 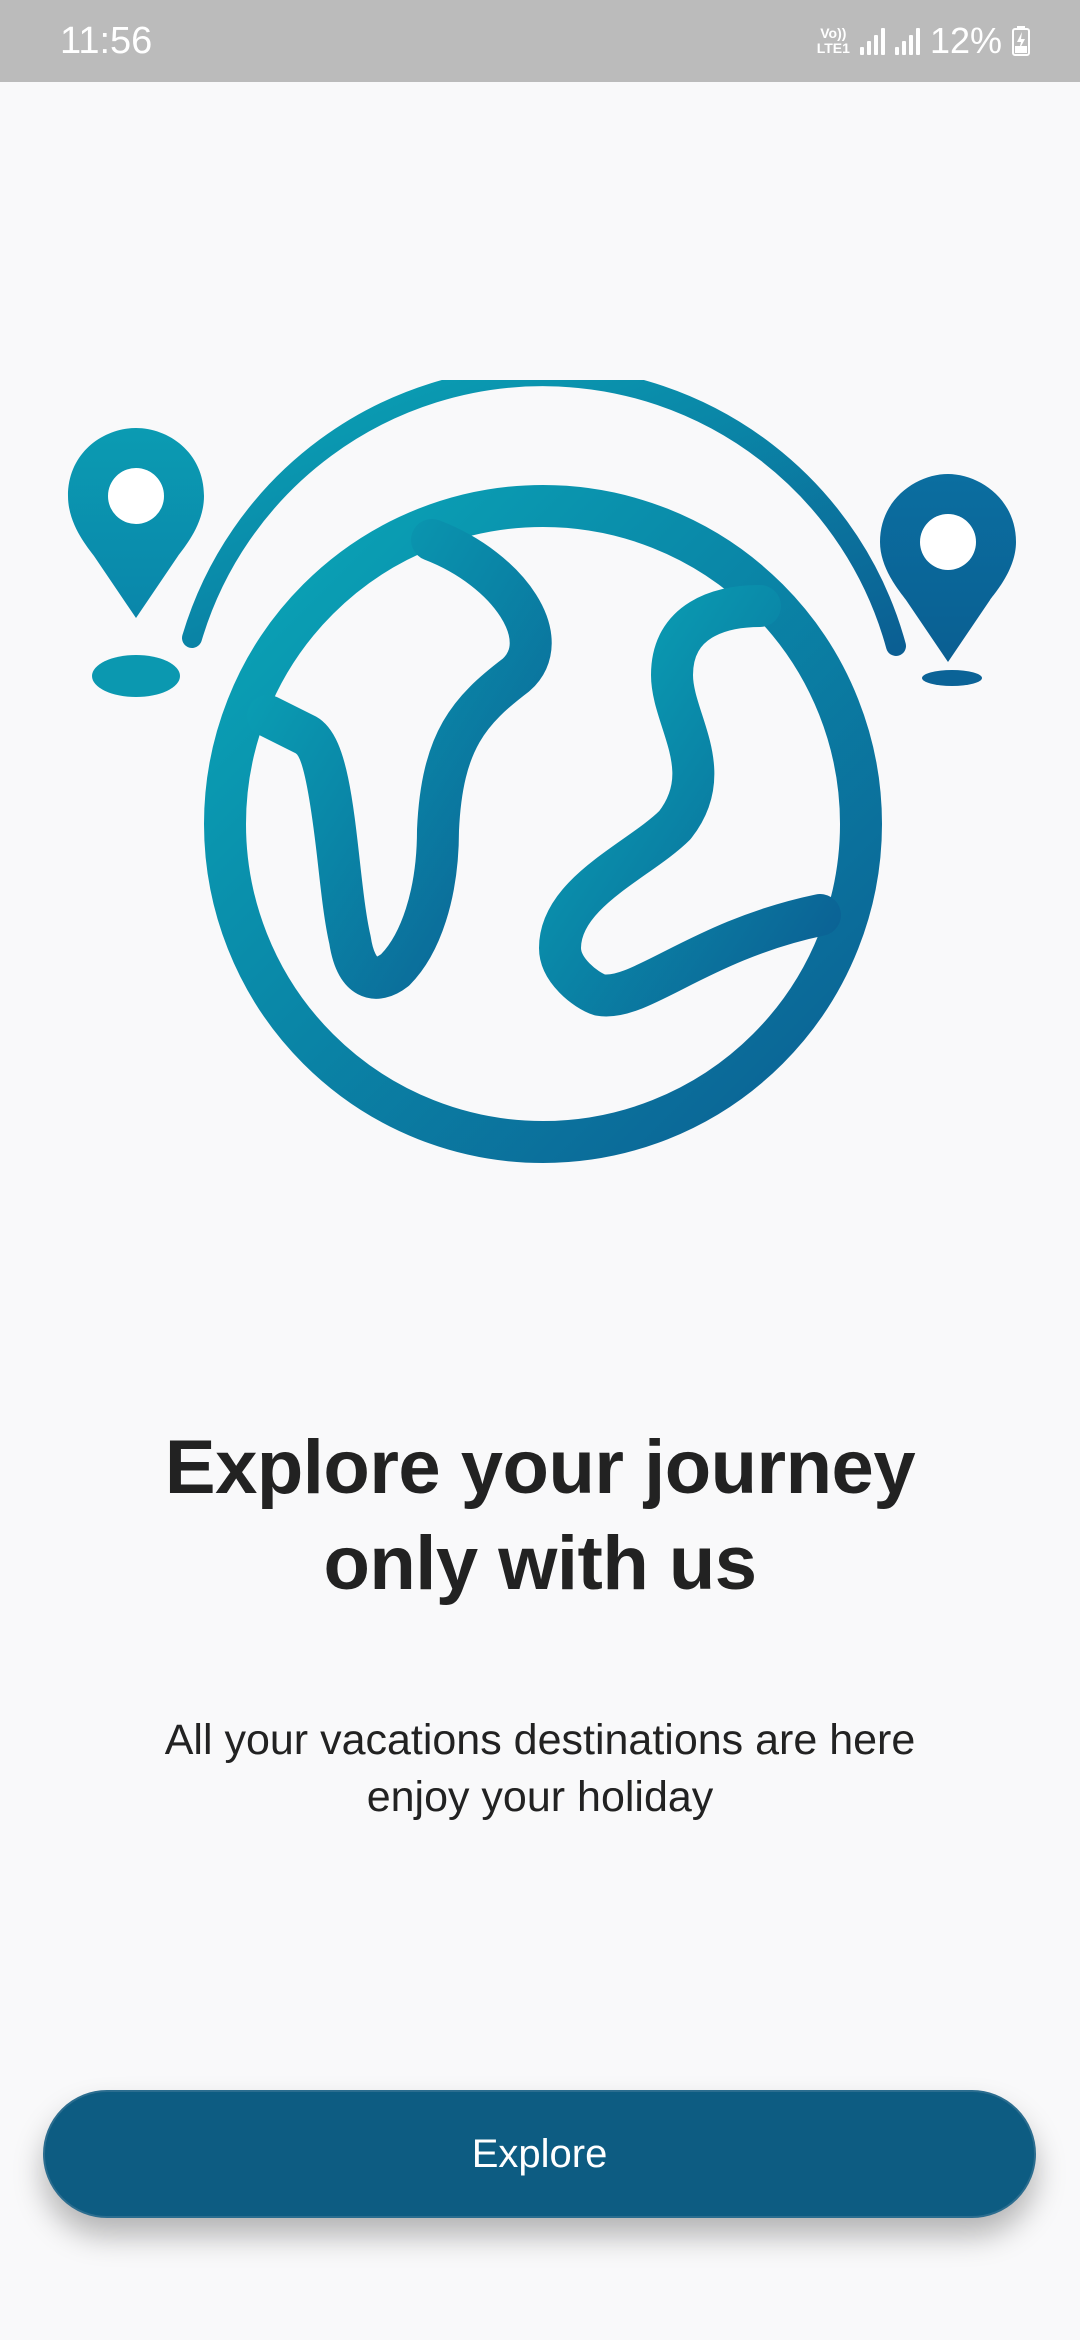 What do you see at coordinates (1021, 41) in the screenshot?
I see `battery-charging-icon` at bounding box center [1021, 41].